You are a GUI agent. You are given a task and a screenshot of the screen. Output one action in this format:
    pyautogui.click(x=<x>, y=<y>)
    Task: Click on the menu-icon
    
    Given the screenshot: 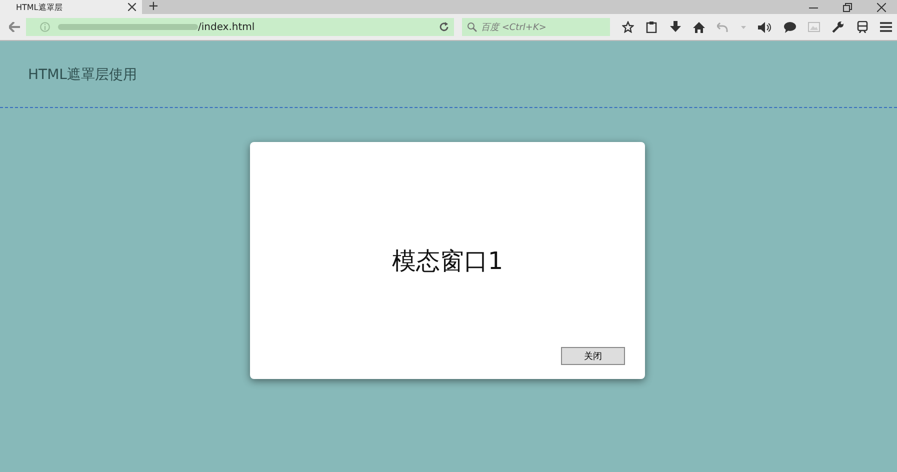 What is the action you would take?
    pyautogui.click(x=886, y=27)
    